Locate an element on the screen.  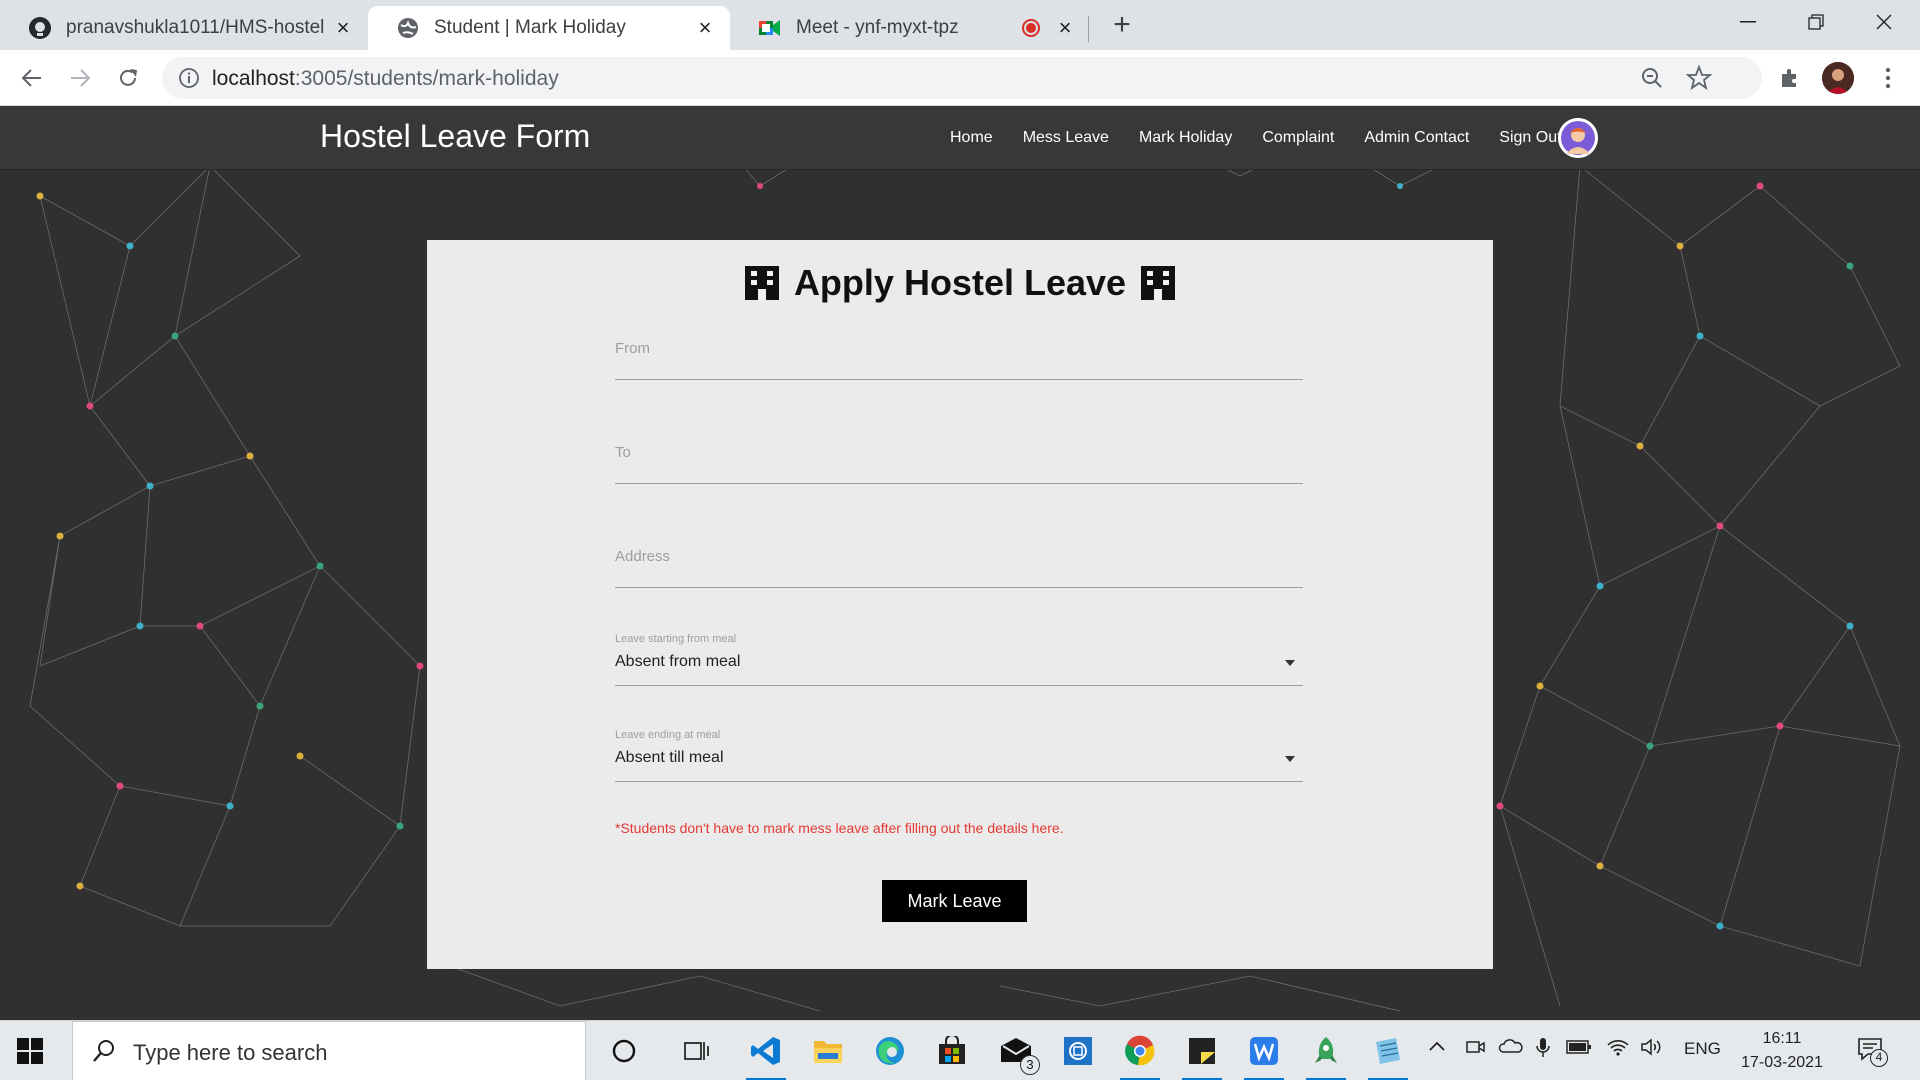
file-explorer-icon is located at coordinates (828, 1051).